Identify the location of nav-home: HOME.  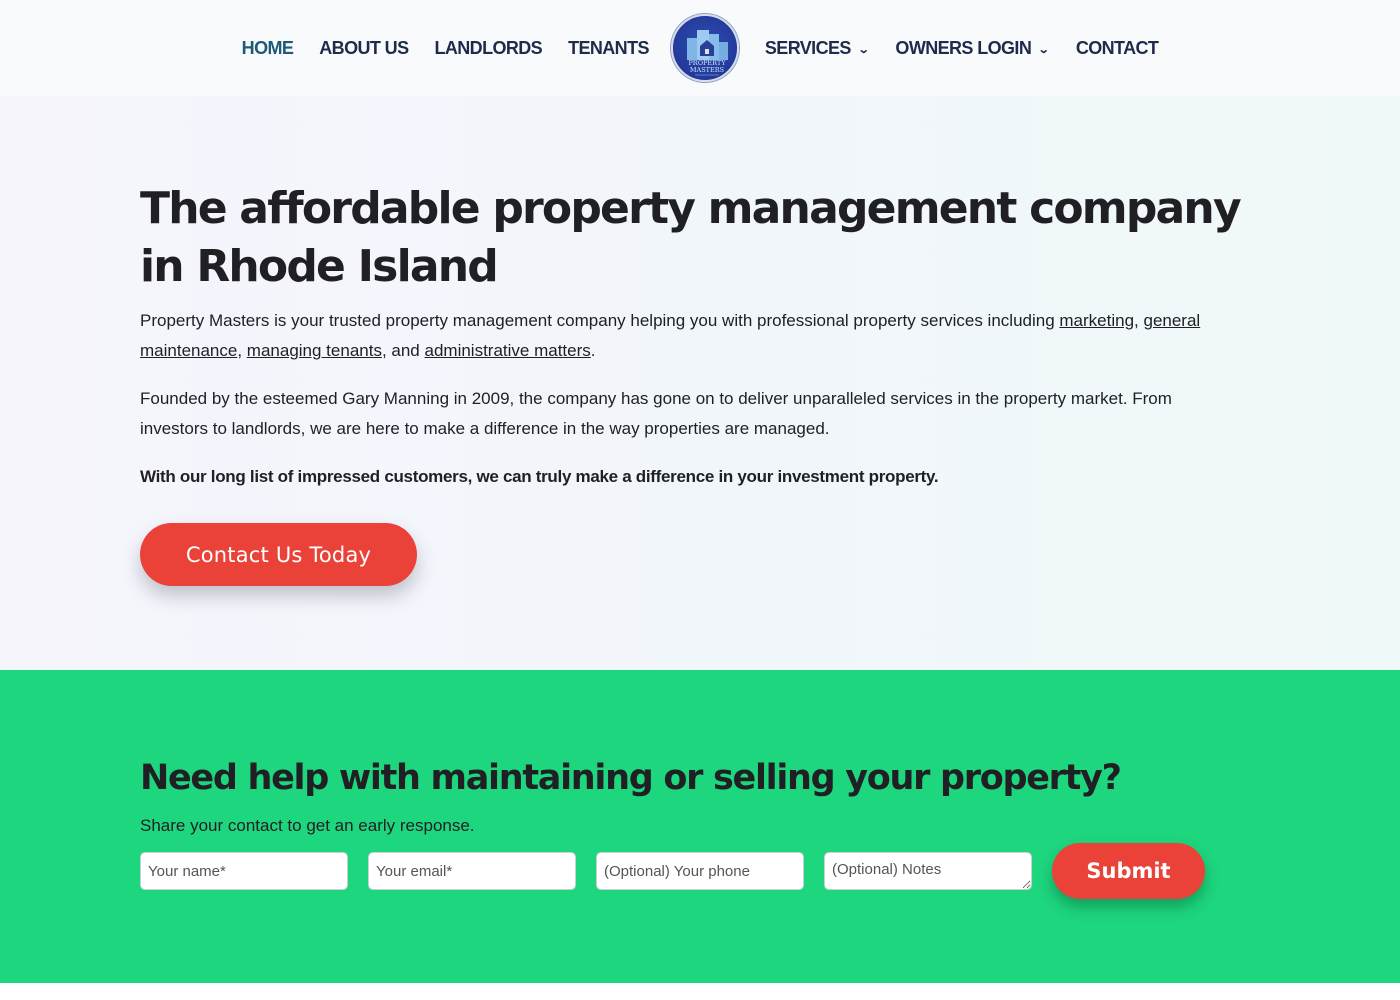
(268, 48).